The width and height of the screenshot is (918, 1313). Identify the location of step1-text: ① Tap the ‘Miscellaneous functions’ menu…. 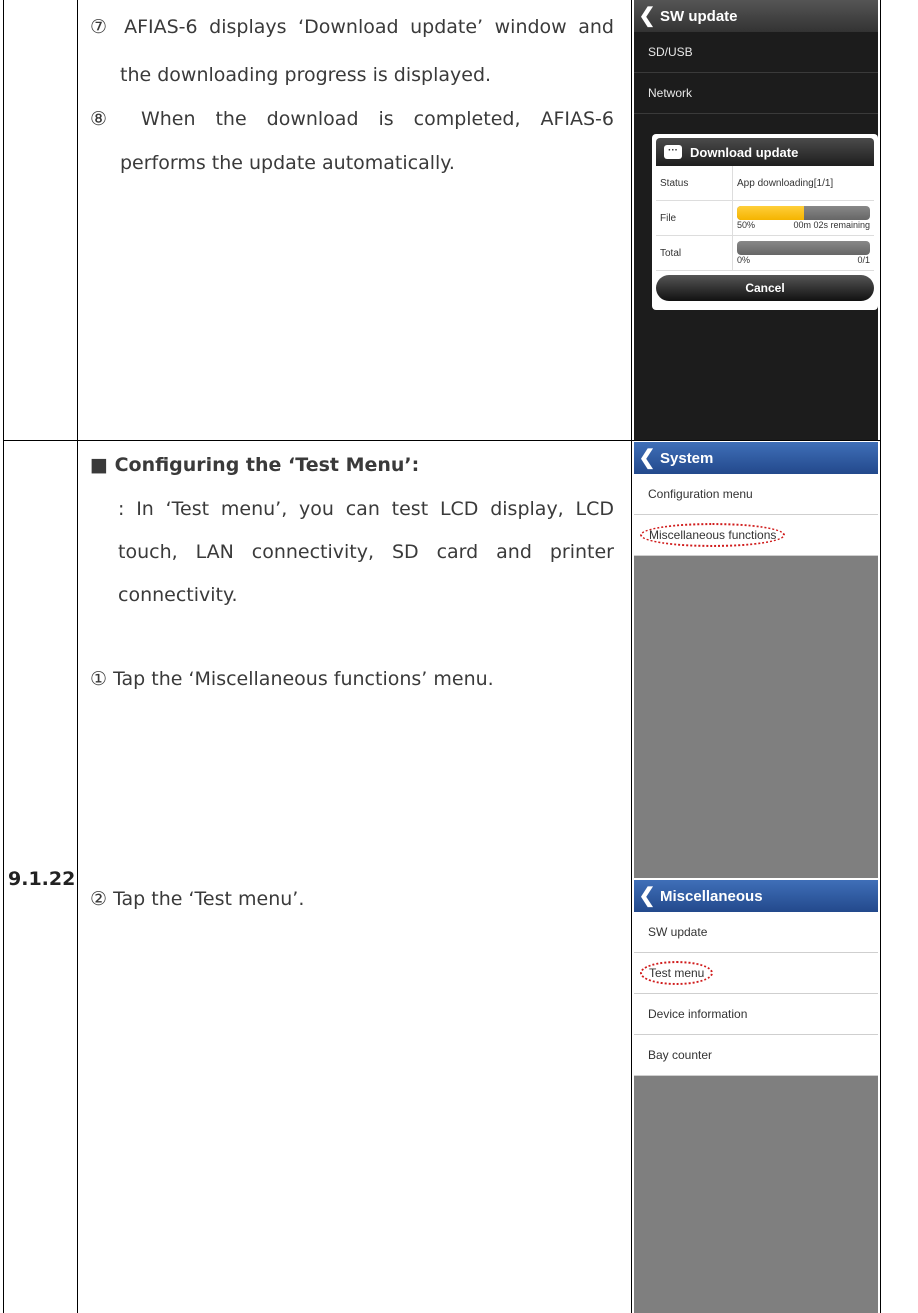
(292, 679).